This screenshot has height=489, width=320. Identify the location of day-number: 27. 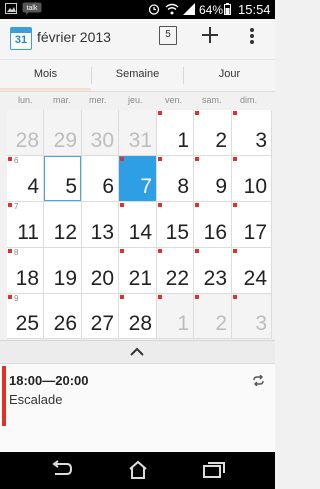
(102, 323).